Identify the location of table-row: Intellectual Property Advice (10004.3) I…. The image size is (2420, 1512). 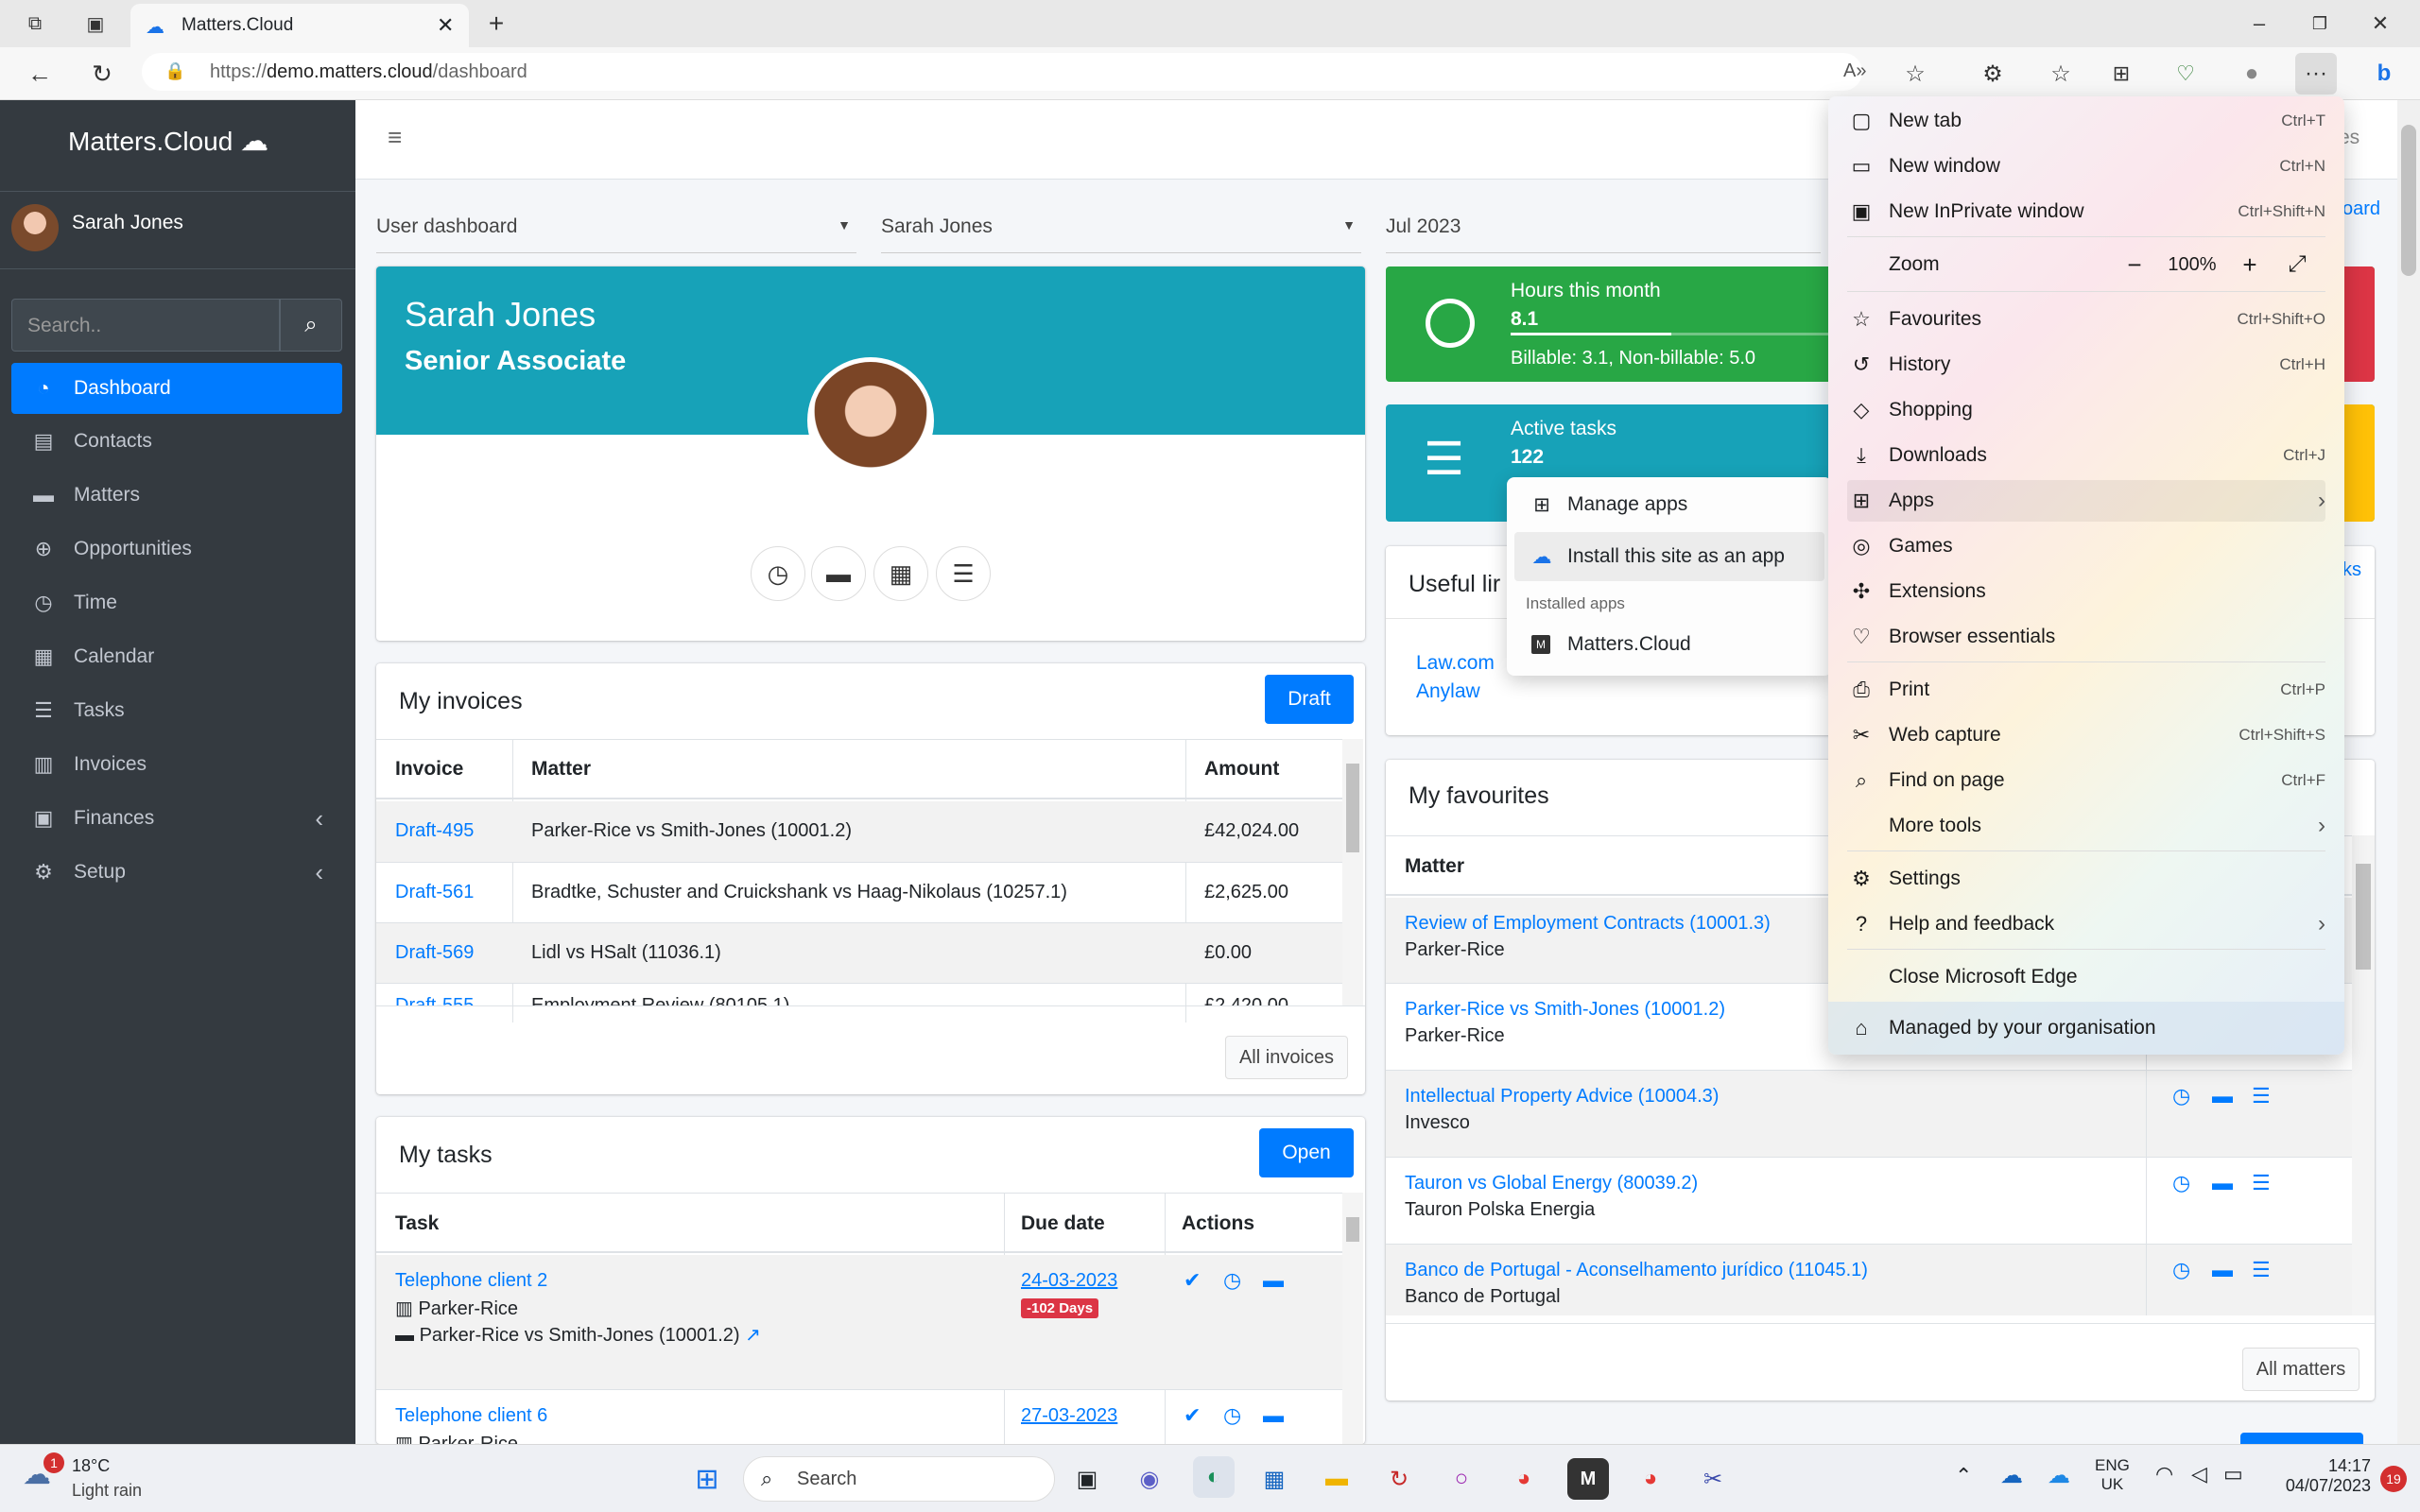
(1869, 1113).